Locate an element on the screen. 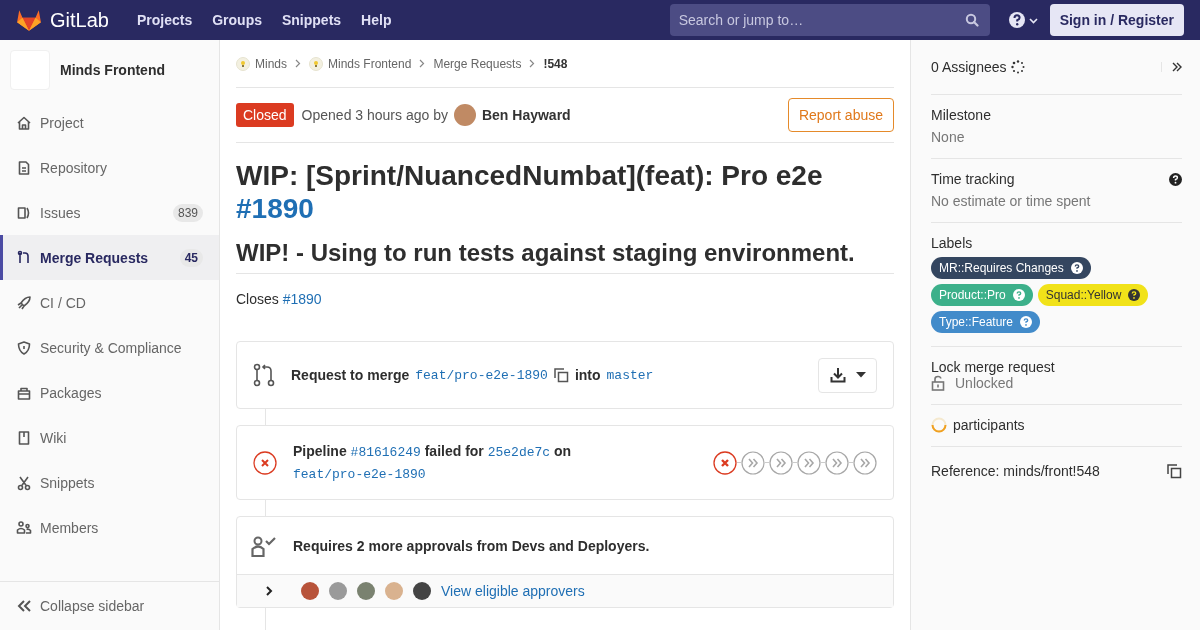 This screenshot has width=1200, height=630. sidebar-item: CI / CD is located at coordinates (109, 302).